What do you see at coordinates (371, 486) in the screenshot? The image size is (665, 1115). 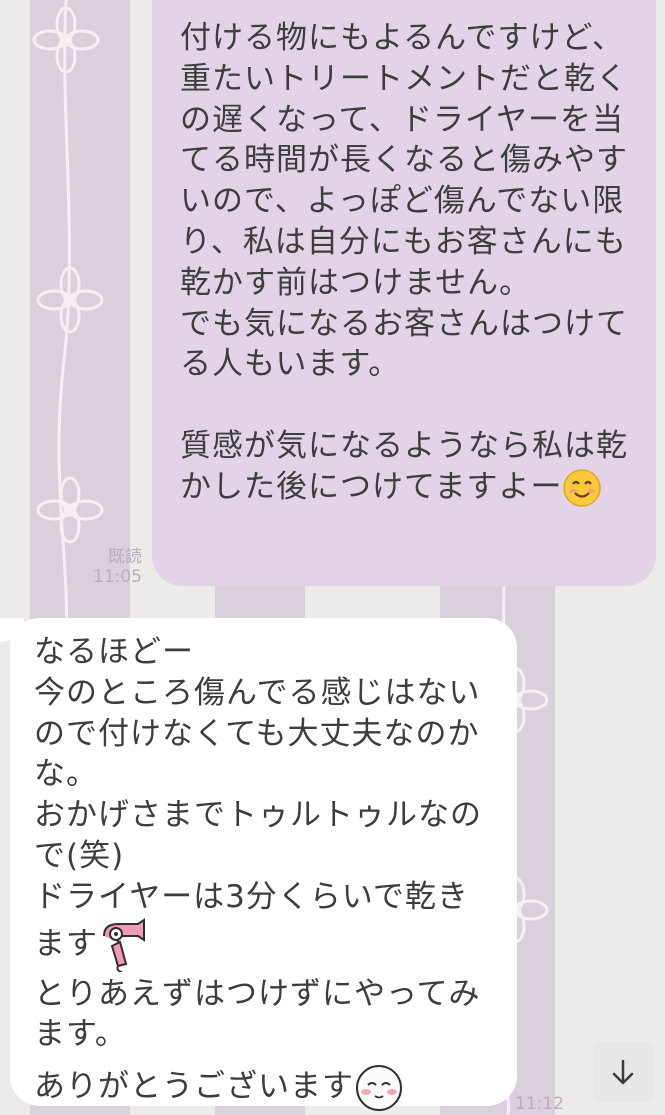 I see `message-line-text: かした後につけてますよー` at bounding box center [371, 486].